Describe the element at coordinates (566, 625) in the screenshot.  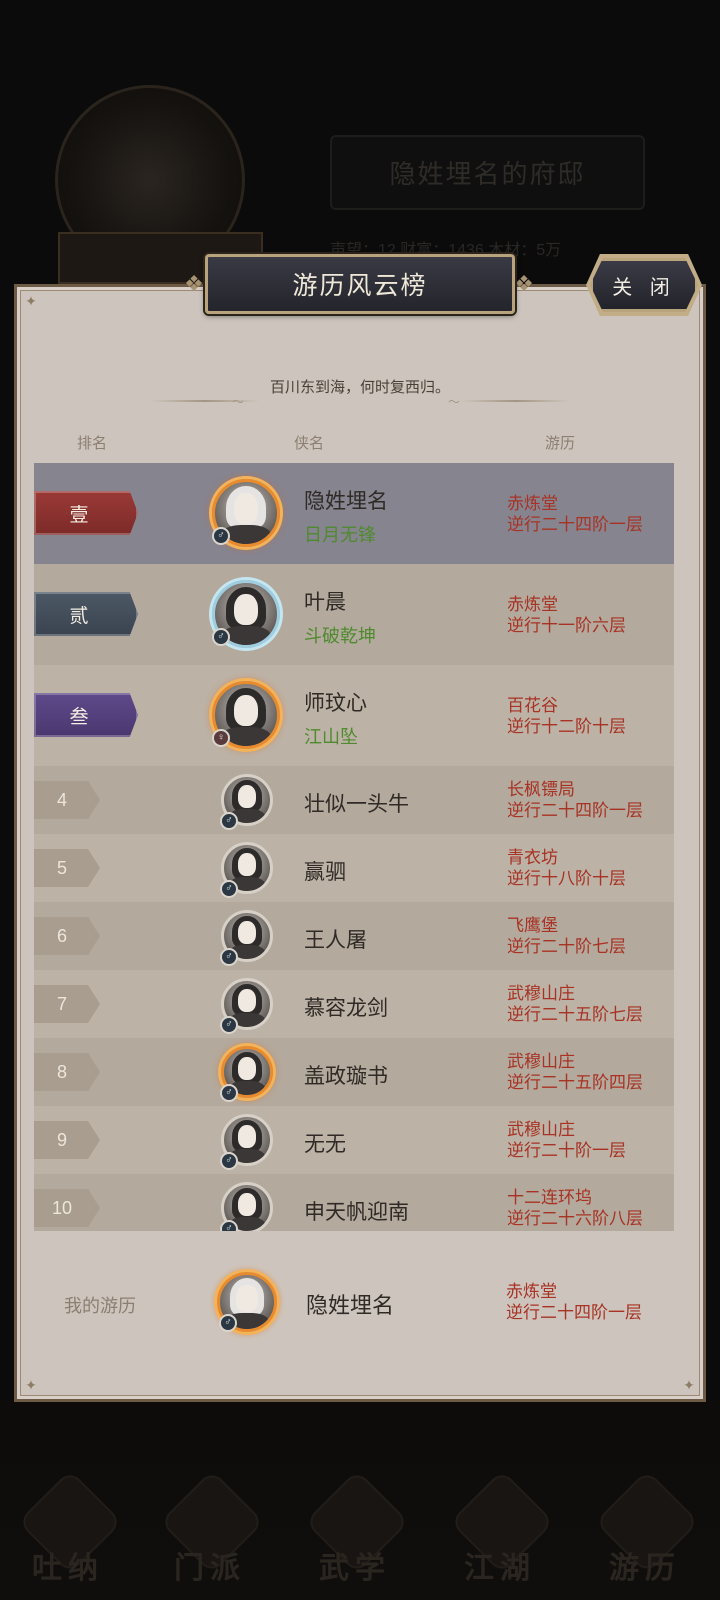
I see `journey-progress: 逆行十一阶六层` at that location.